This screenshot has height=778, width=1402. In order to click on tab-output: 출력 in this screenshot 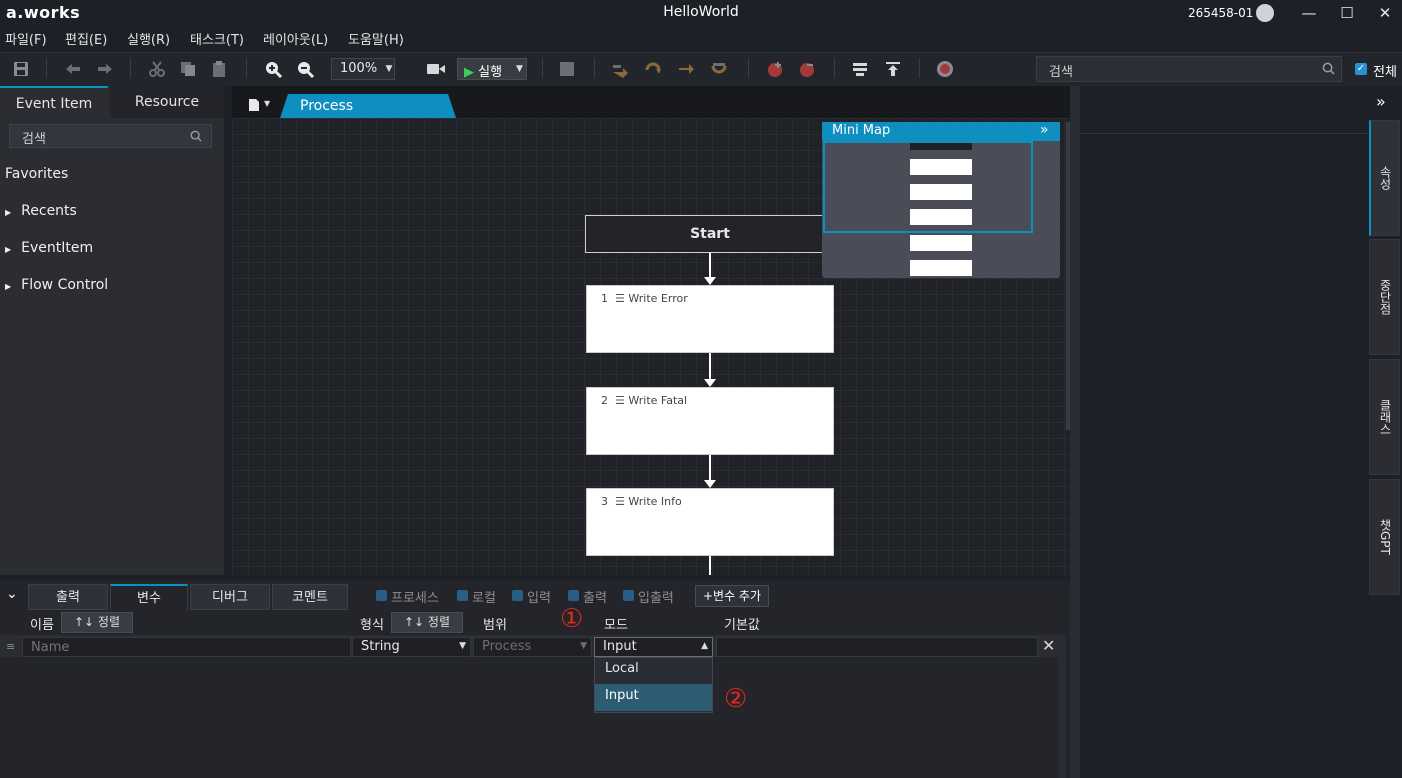, I will do `click(68, 597)`.